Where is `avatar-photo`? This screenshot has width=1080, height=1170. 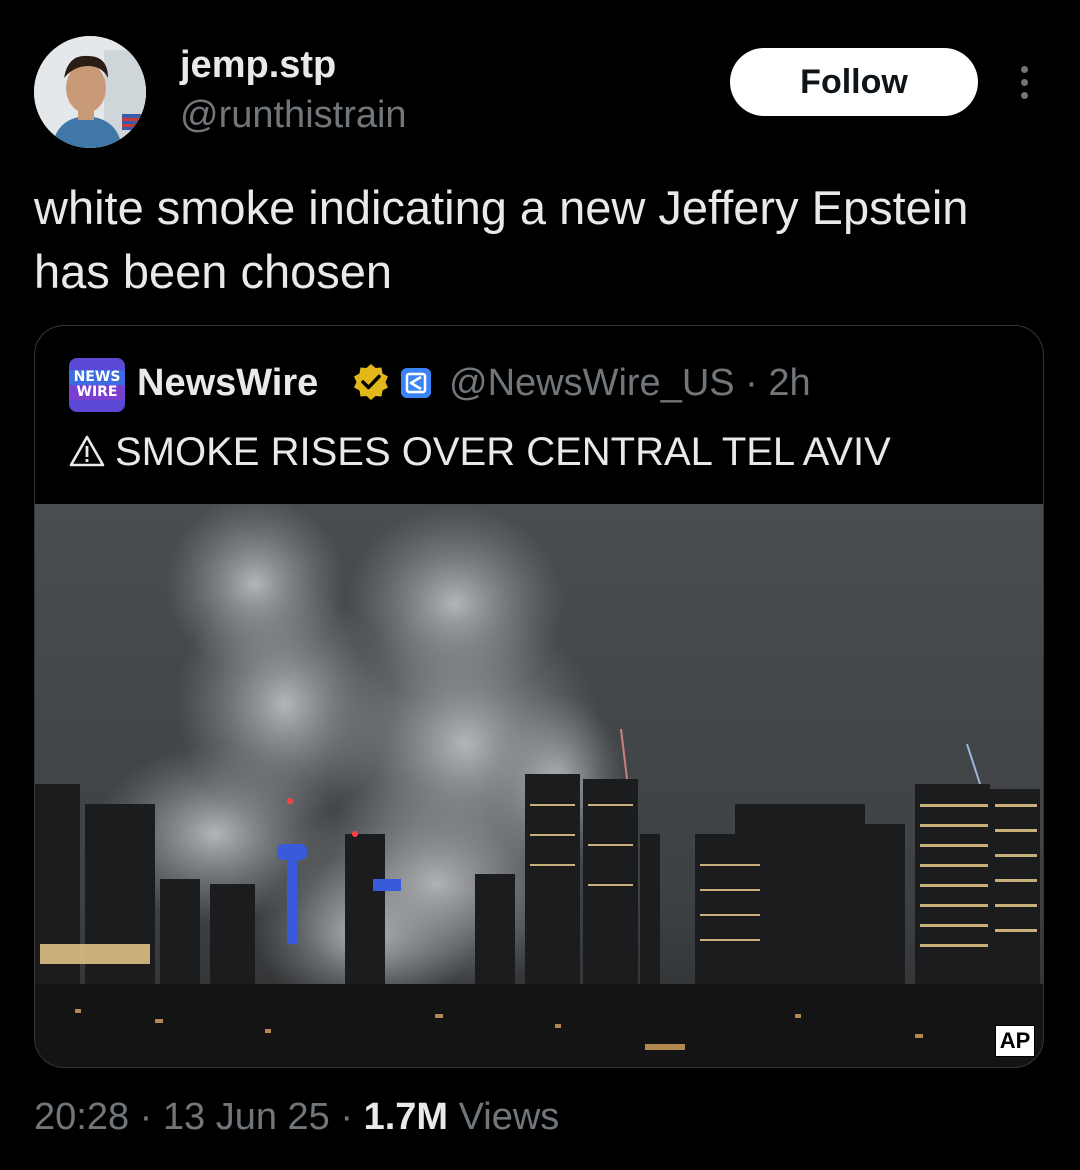 avatar-photo is located at coordinates (90, 92).